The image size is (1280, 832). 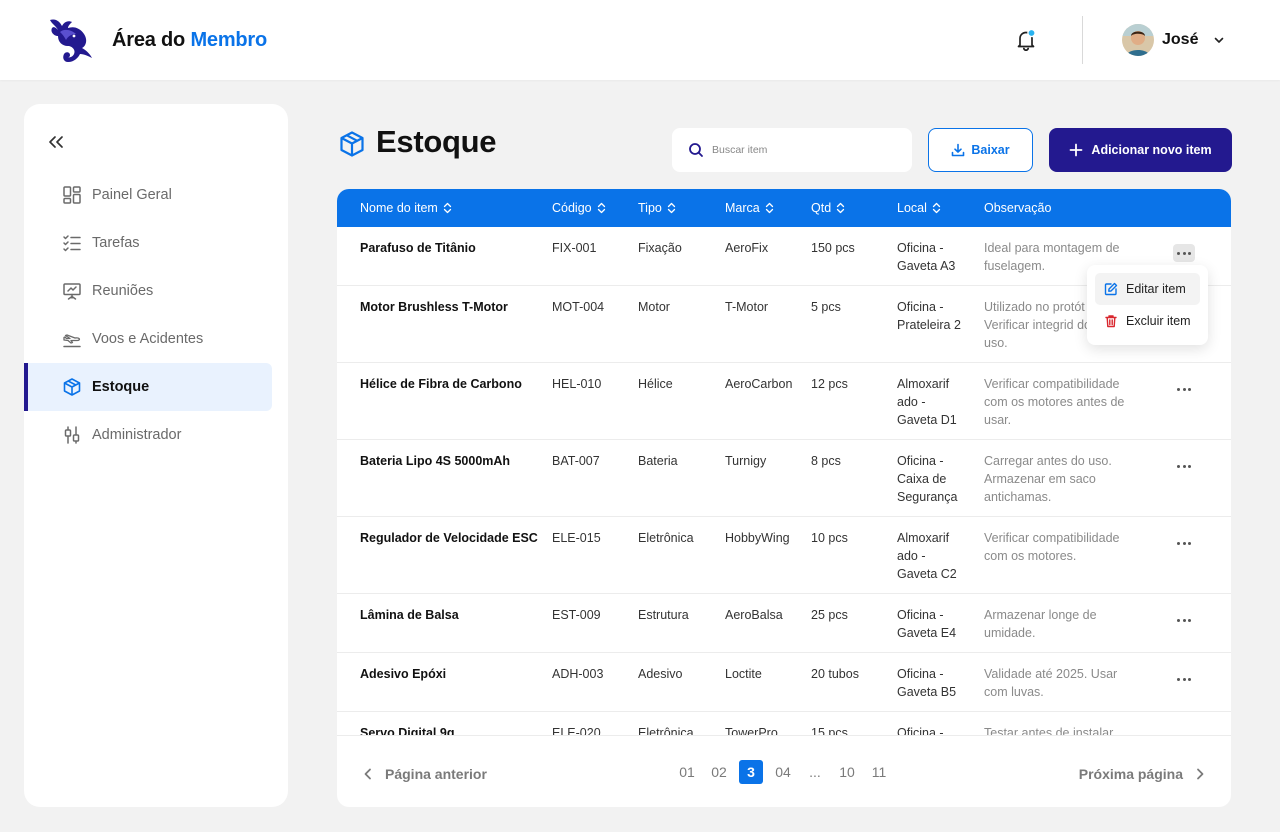 I want to click on chevron-right-icon, so click(x=1200, y=774).